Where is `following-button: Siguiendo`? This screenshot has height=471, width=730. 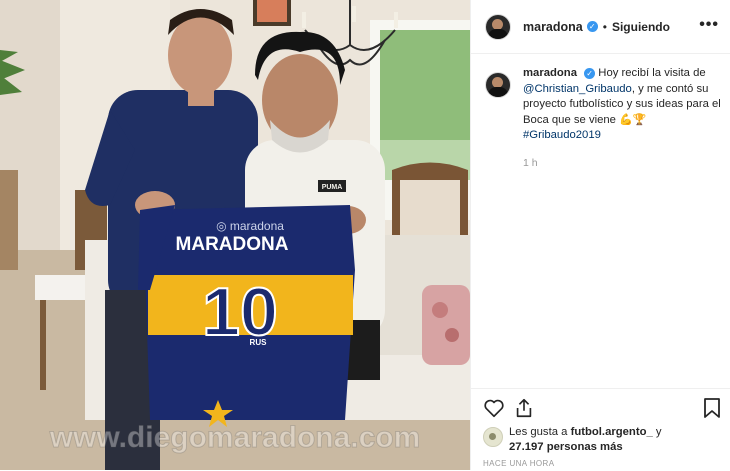
following-button: Siguiendo is located at coordinates (641, 27).